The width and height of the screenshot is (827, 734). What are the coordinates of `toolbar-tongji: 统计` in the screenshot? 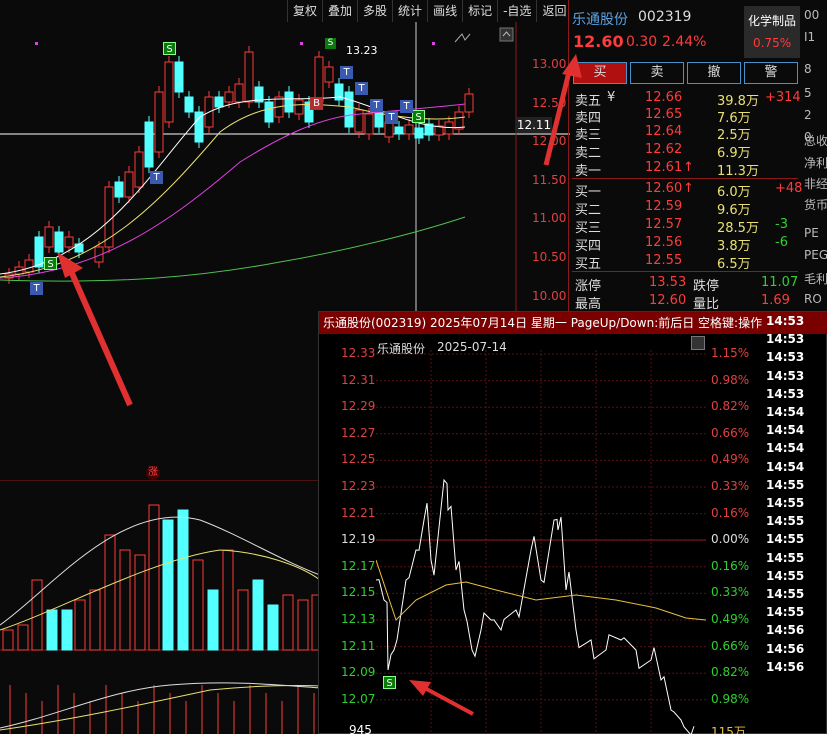 It's located at (409, 11).